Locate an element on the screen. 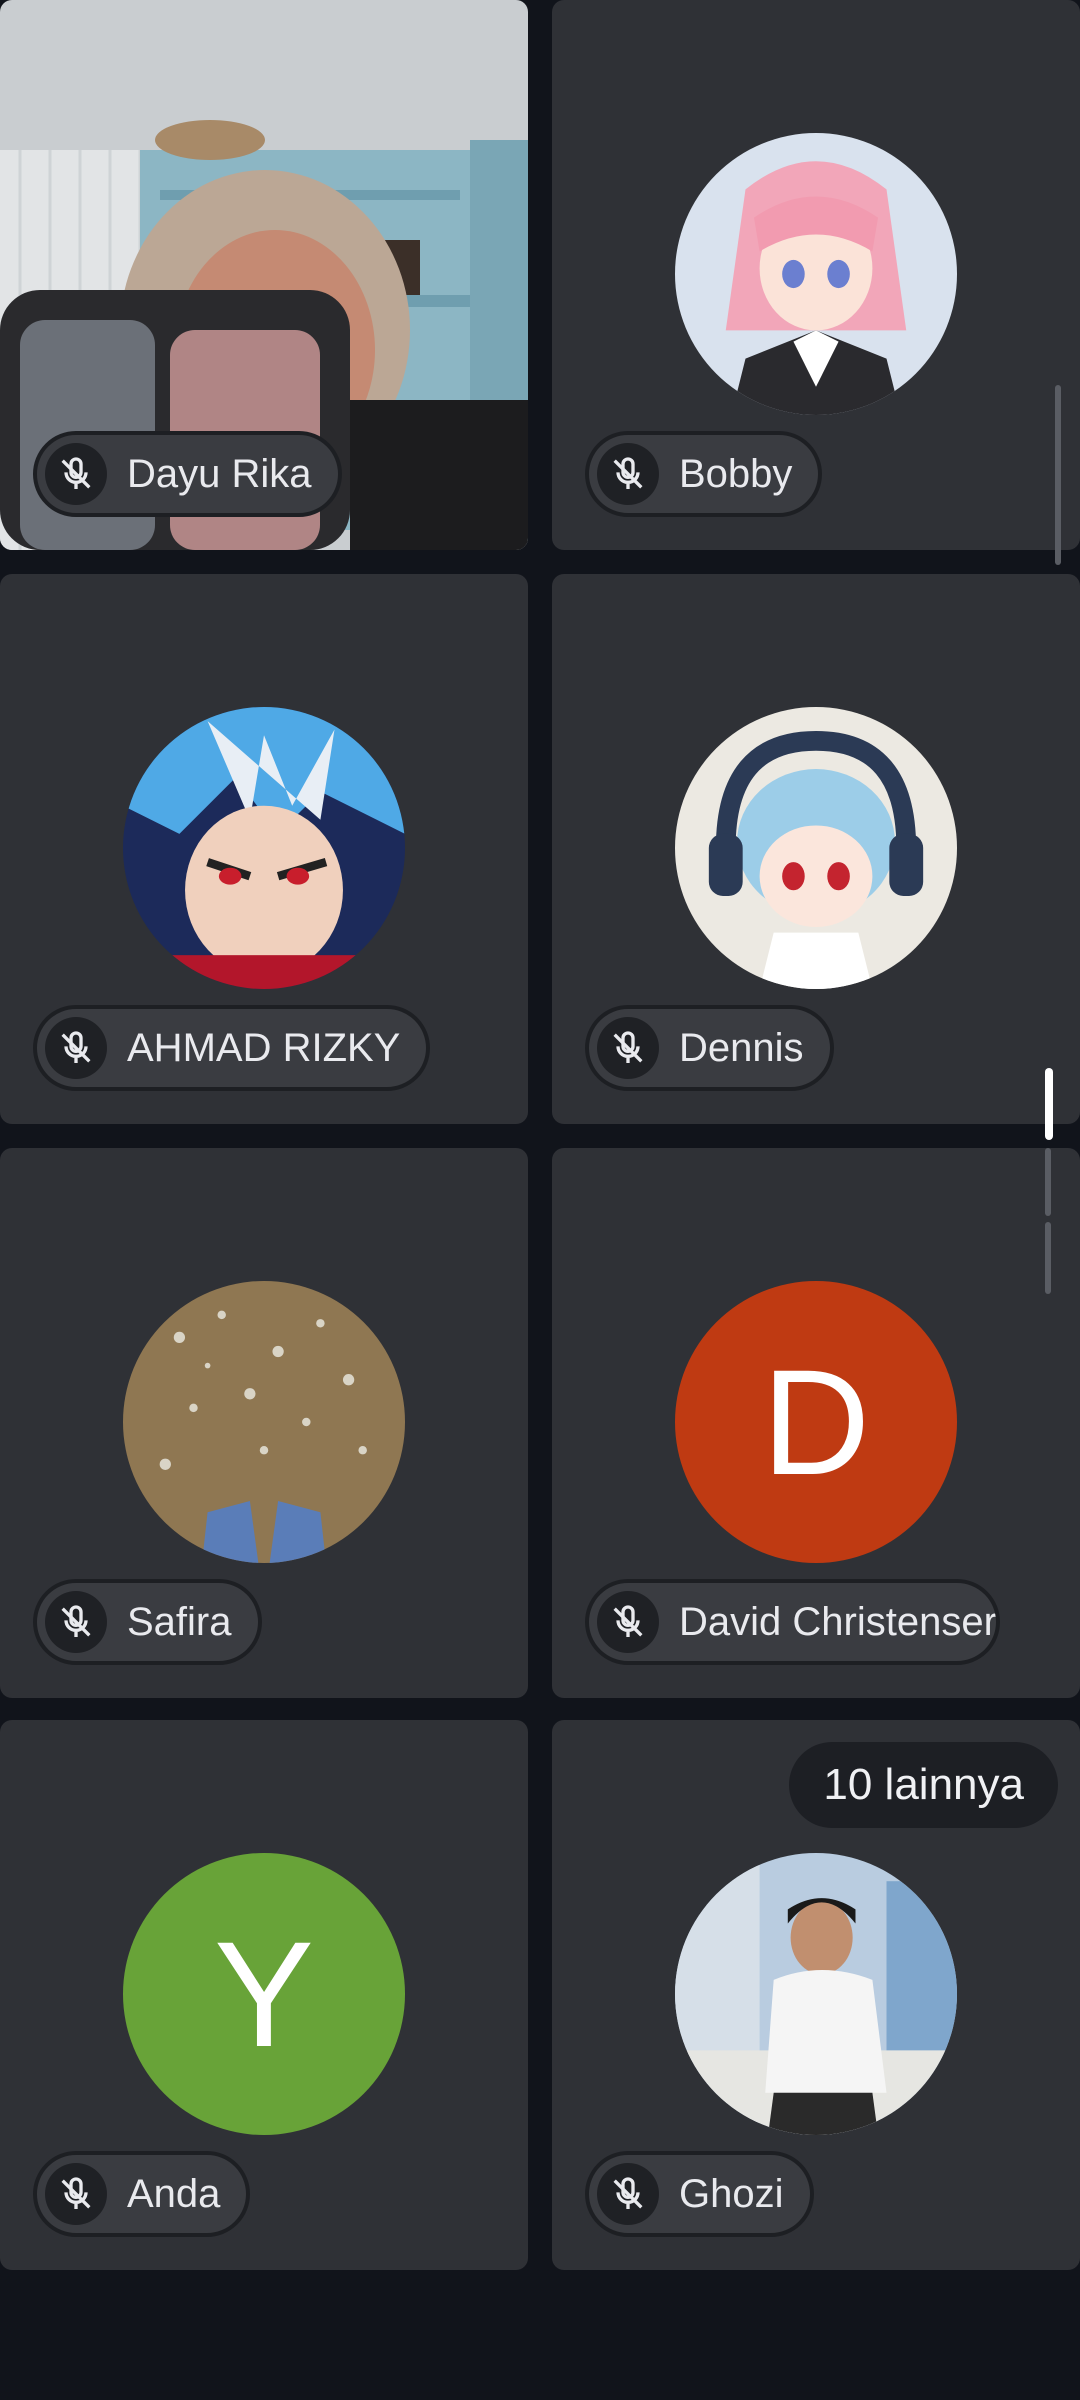 This screenshot has height=2400, width=1080. participant-tile-ghozi: 10 lainnya Ghozi is located at coordinates (816, 1995).